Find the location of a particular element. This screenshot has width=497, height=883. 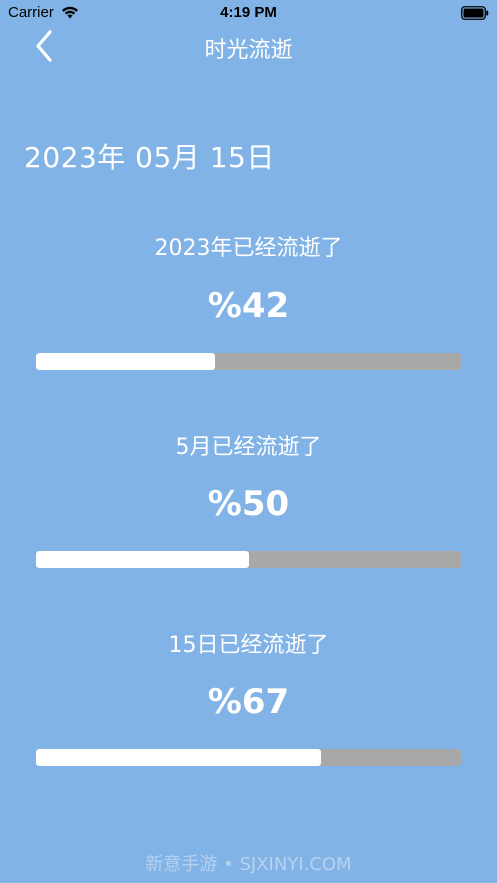

month-progress-fill is located at coordinates (142, 559).